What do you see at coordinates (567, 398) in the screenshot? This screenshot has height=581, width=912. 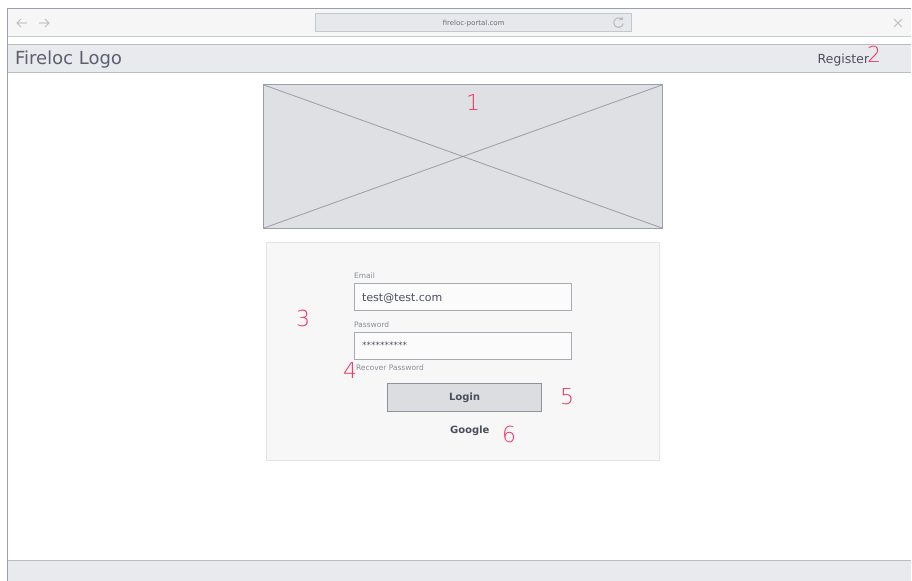 I see `annotation-number: 5` at bounding box center [567, 398].